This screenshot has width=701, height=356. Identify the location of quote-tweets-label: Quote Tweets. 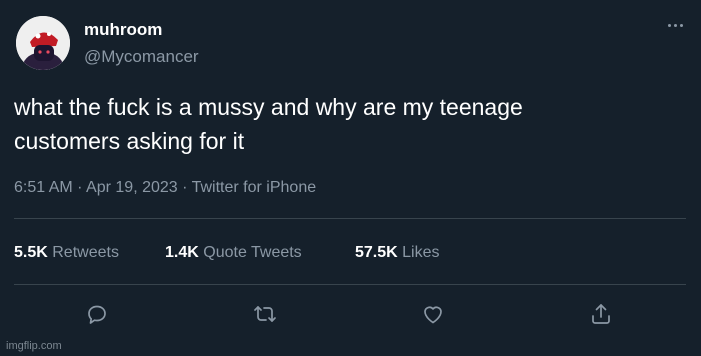
(252, 252).